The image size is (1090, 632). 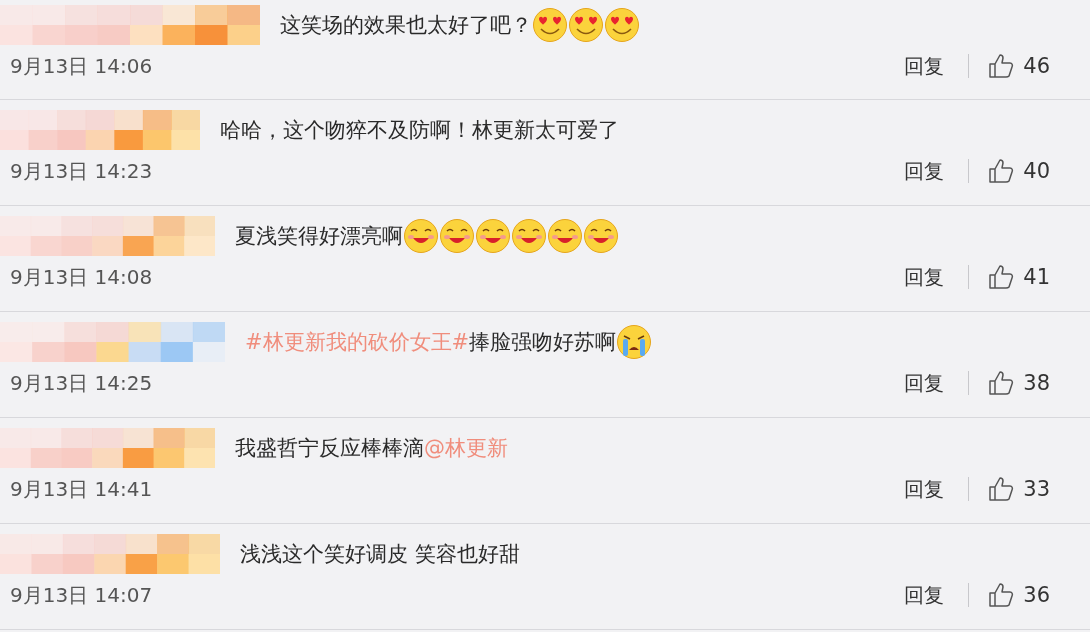 I want to click on comment-text: 我盛哲宁反应棒棒滴, so click(x=329, y=448).